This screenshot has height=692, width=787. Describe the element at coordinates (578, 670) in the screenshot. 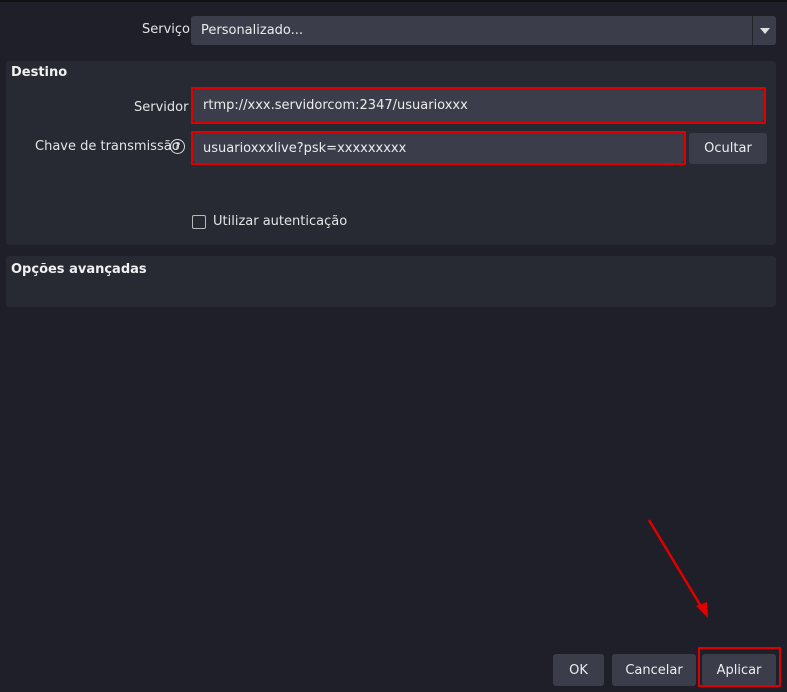

I see `ok-button: OK` at that location.